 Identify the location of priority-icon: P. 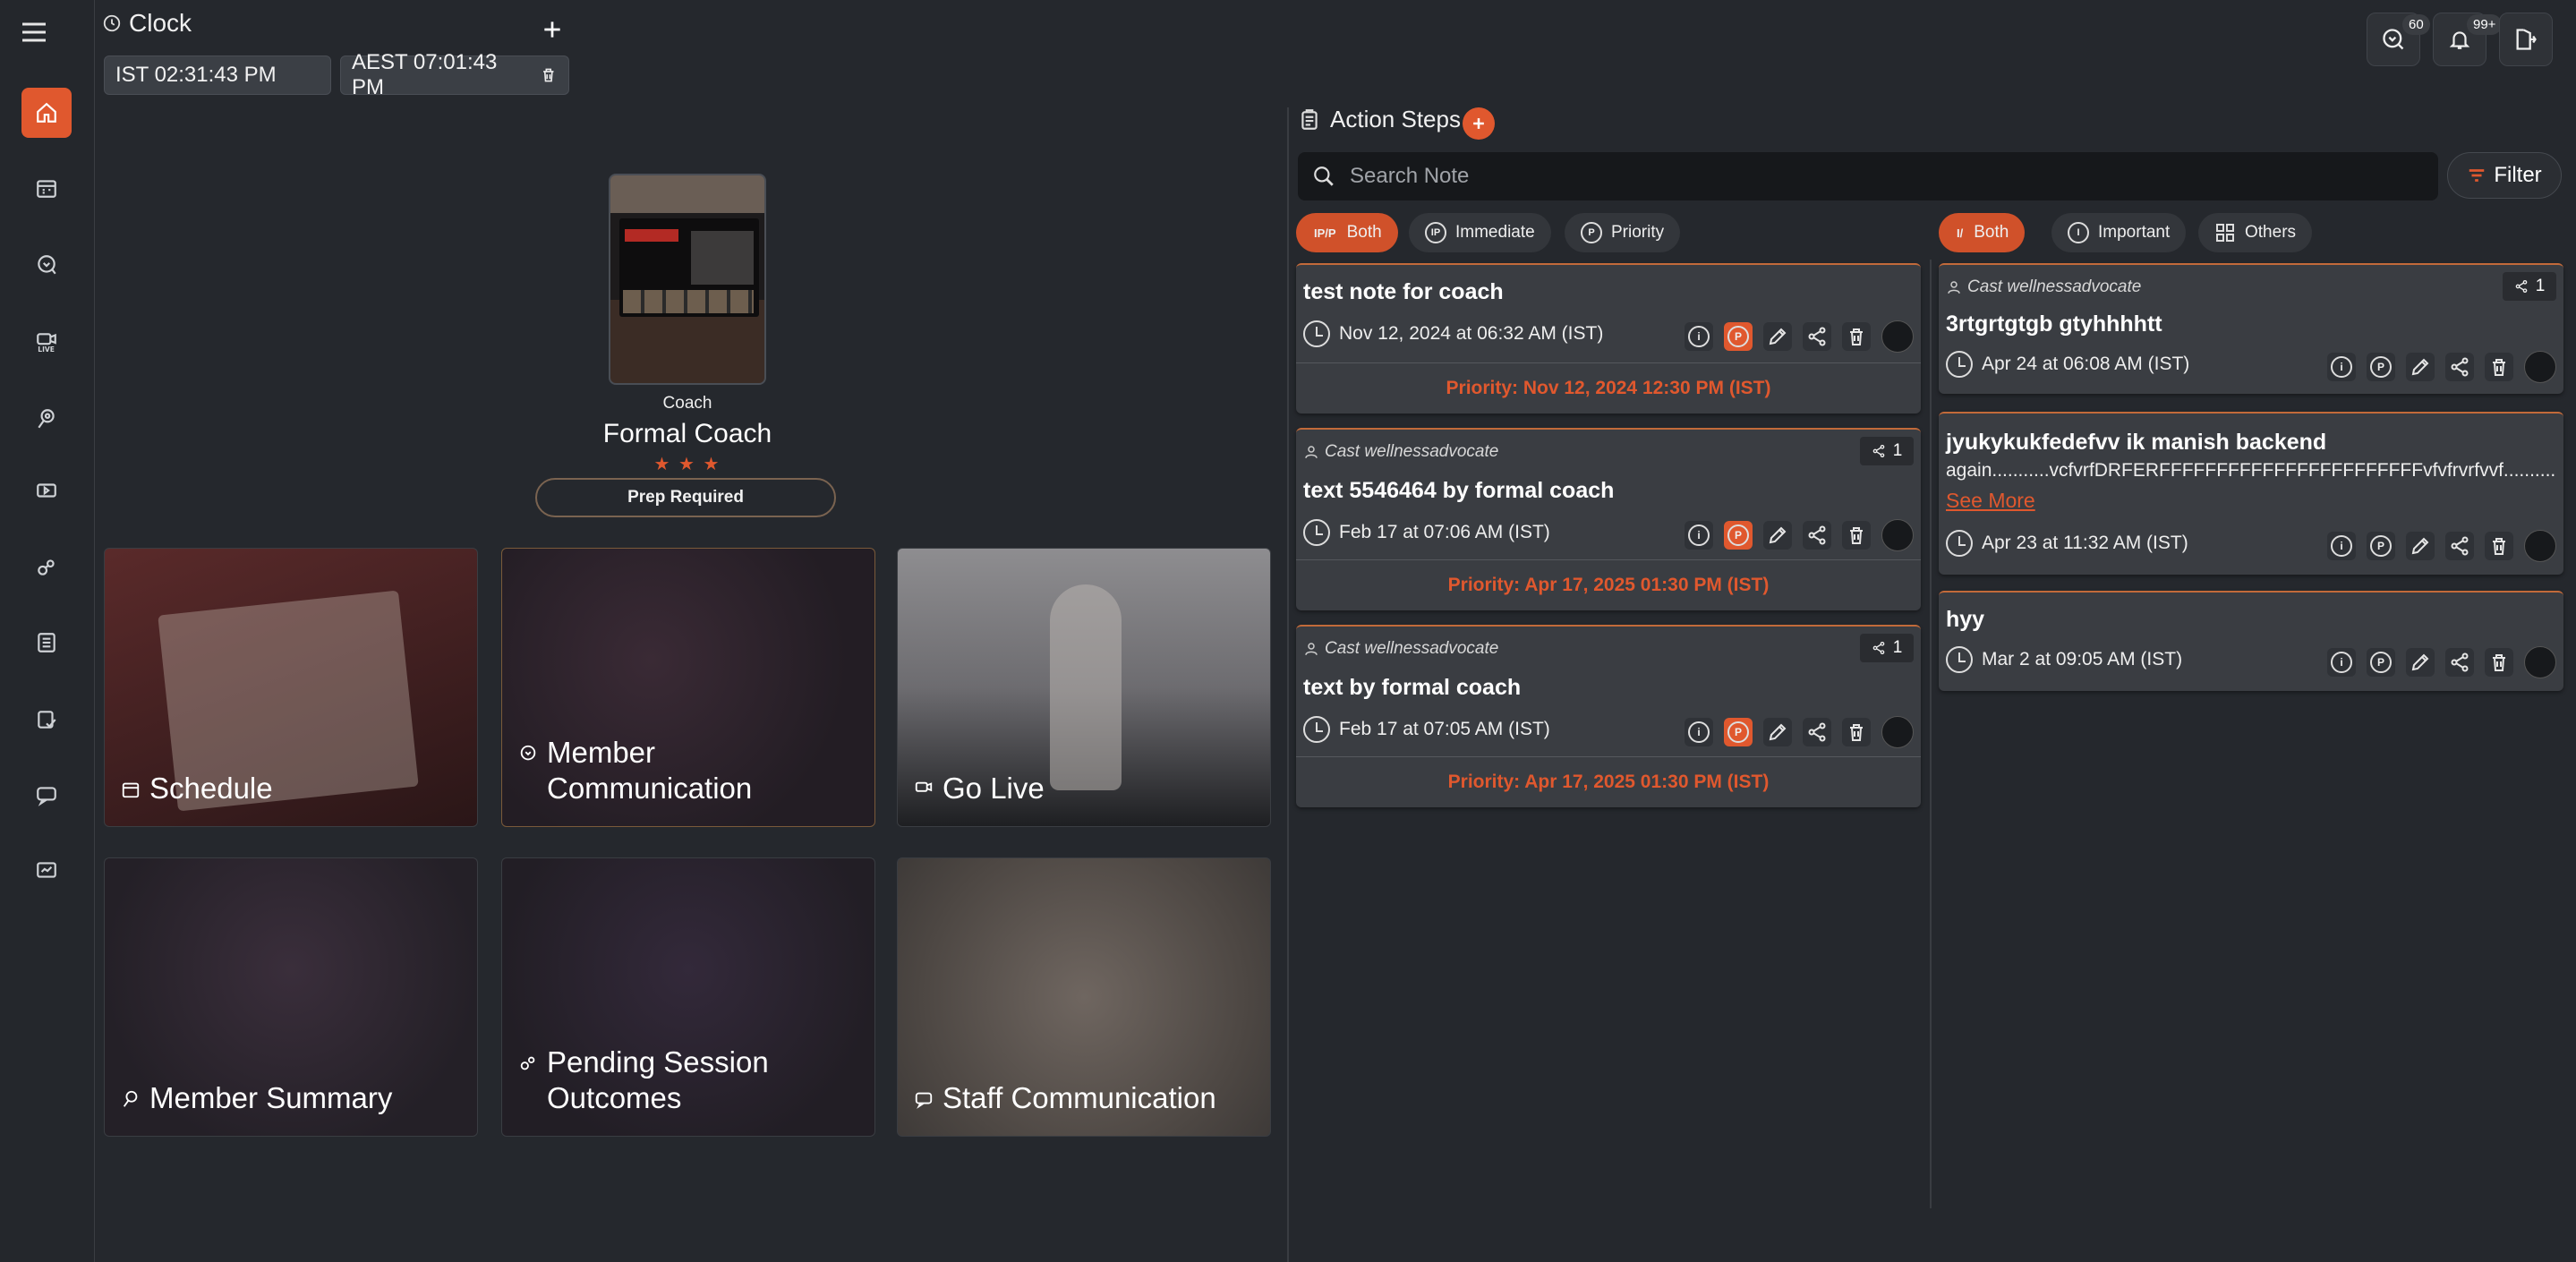
(1738, 336).